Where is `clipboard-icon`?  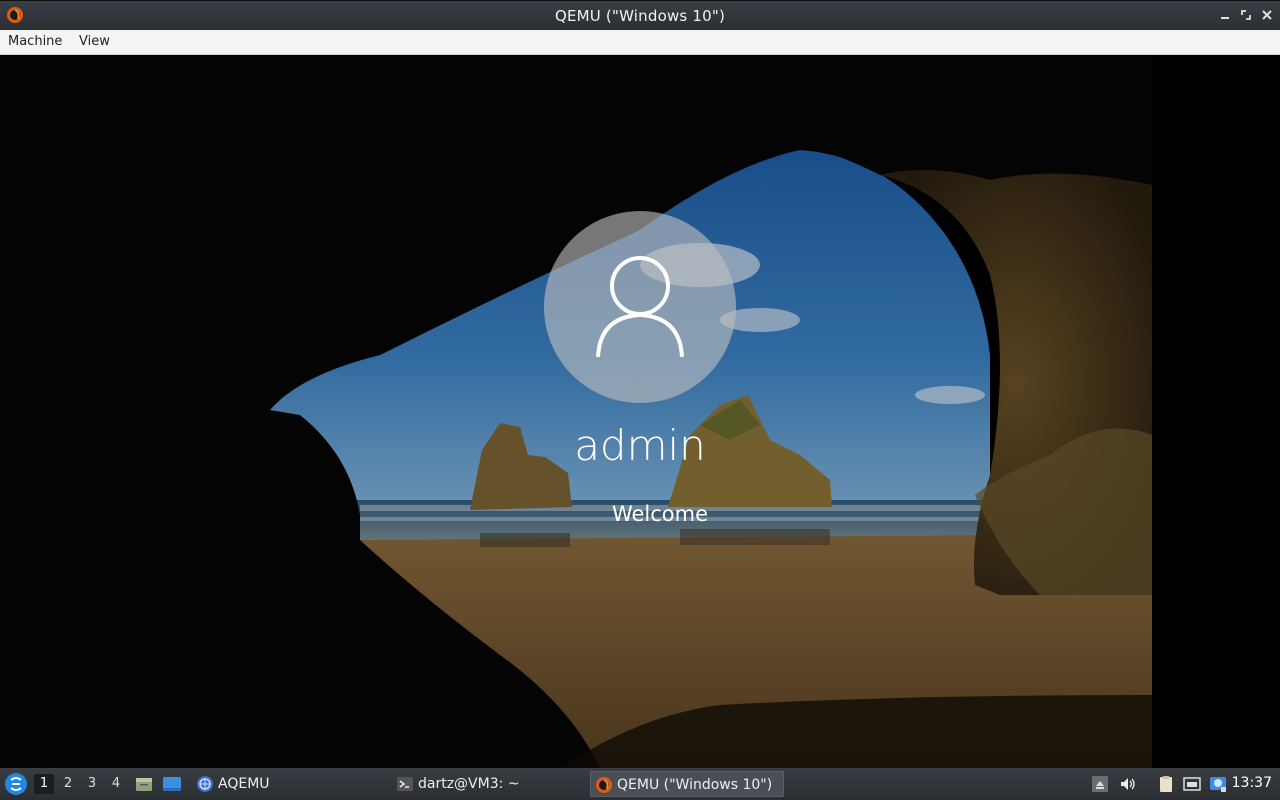
clipboard-icon is located at coordinates (1166, 784).